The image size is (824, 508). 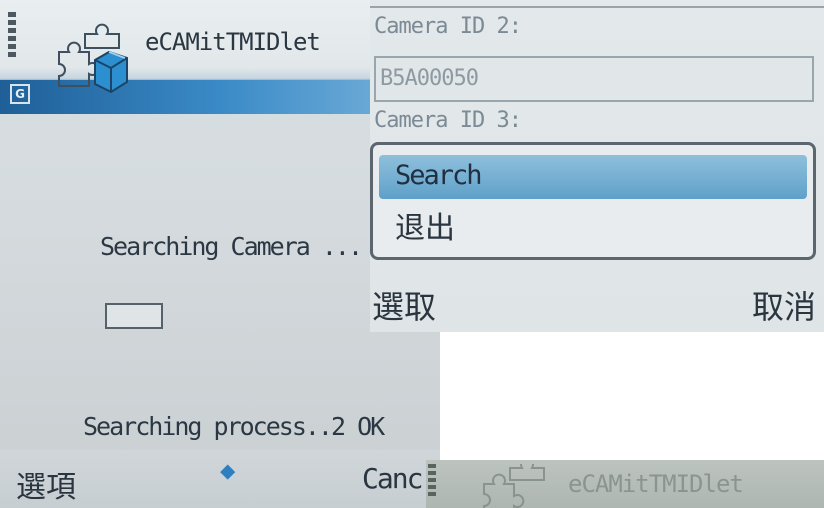 I want to click on camera-id-2-label: Camera ID 2:, so click(x=448, y=26).